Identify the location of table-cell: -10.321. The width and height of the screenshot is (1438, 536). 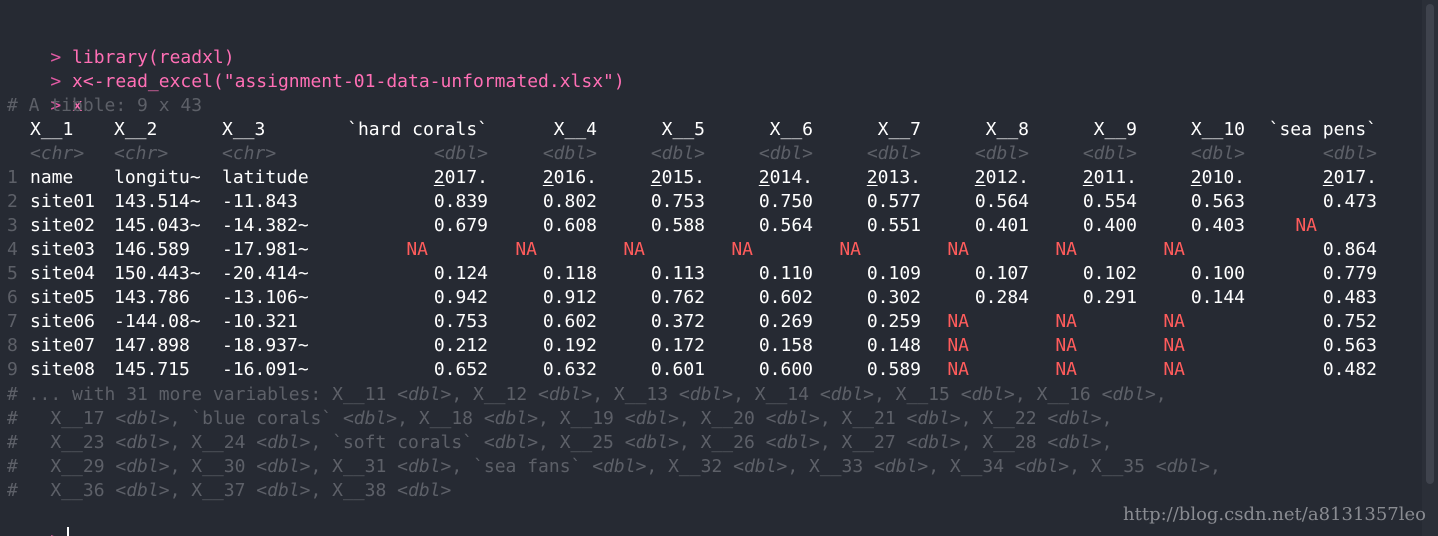
(260, 321).